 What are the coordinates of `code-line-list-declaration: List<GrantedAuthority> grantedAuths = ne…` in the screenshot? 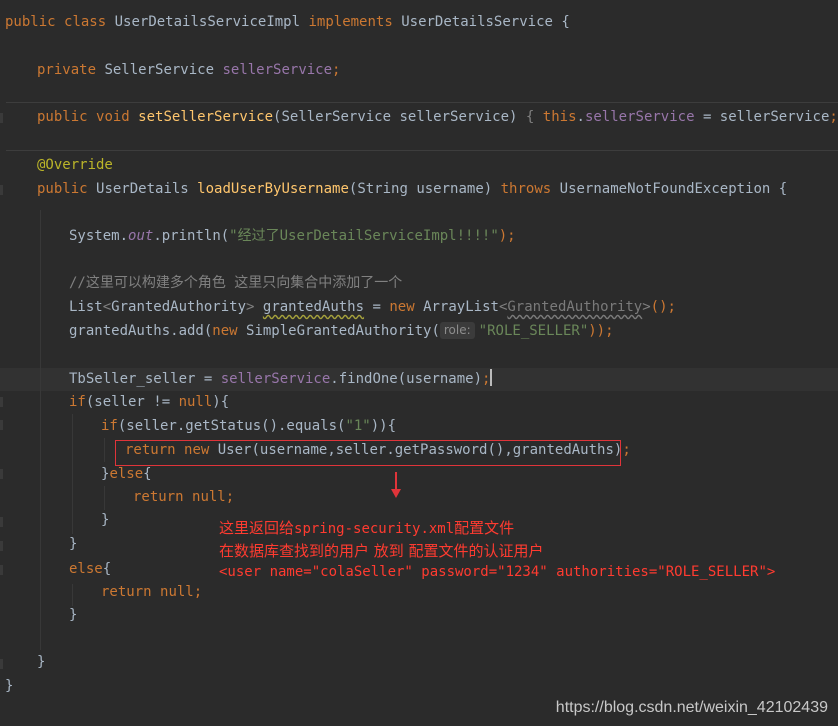 It's located at (419, 307).